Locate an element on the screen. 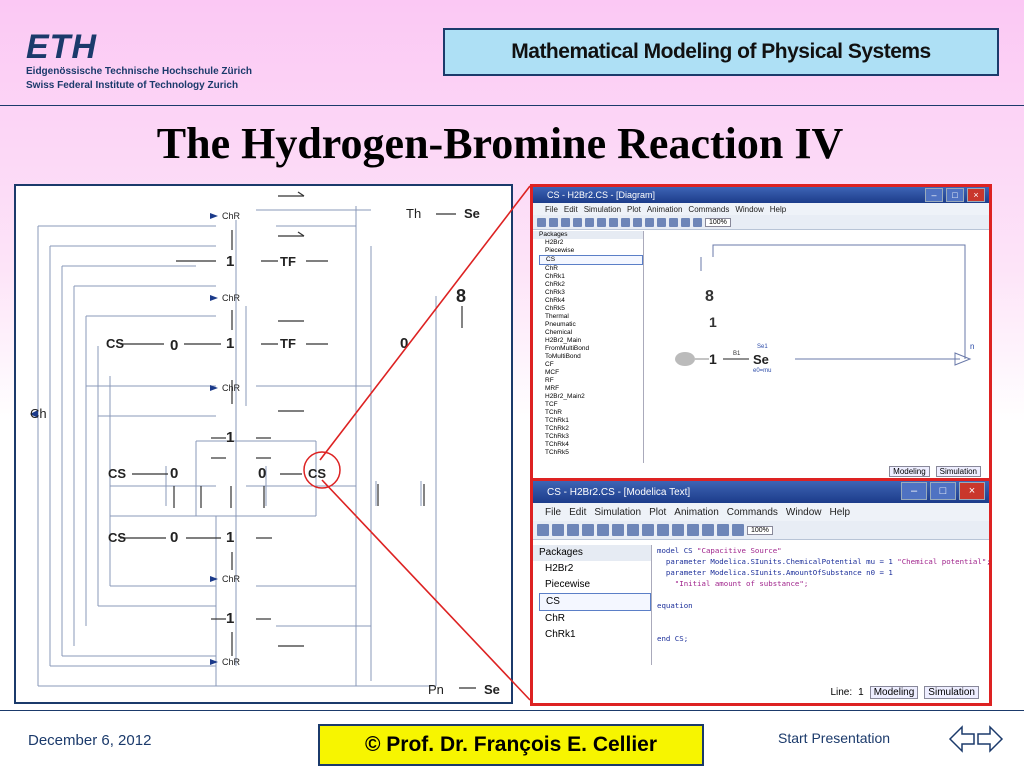  tree-item: ChRk2 is located at coordinates (591, 285).